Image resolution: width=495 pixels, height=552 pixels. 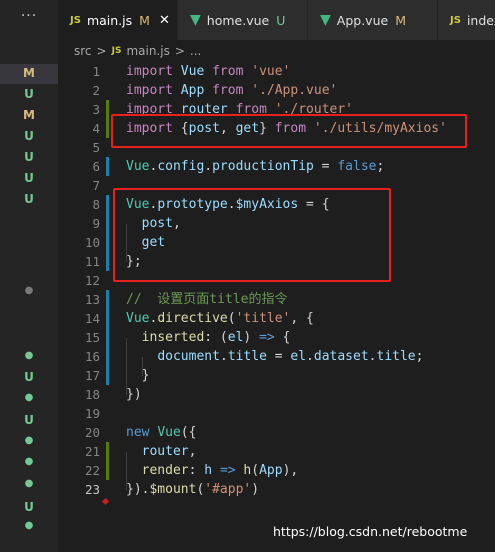 I want to click on tab-app-vue: ▼ App.vue M, so click(x=373, y=20).